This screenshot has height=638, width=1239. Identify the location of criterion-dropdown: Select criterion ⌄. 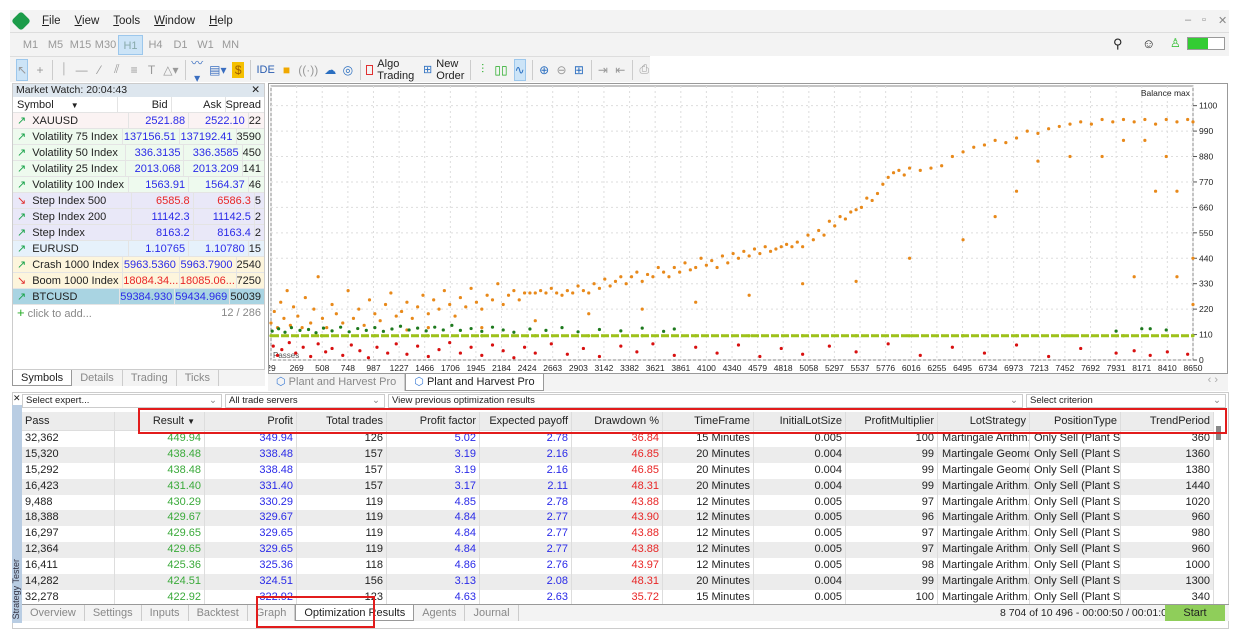
(1126, 401).